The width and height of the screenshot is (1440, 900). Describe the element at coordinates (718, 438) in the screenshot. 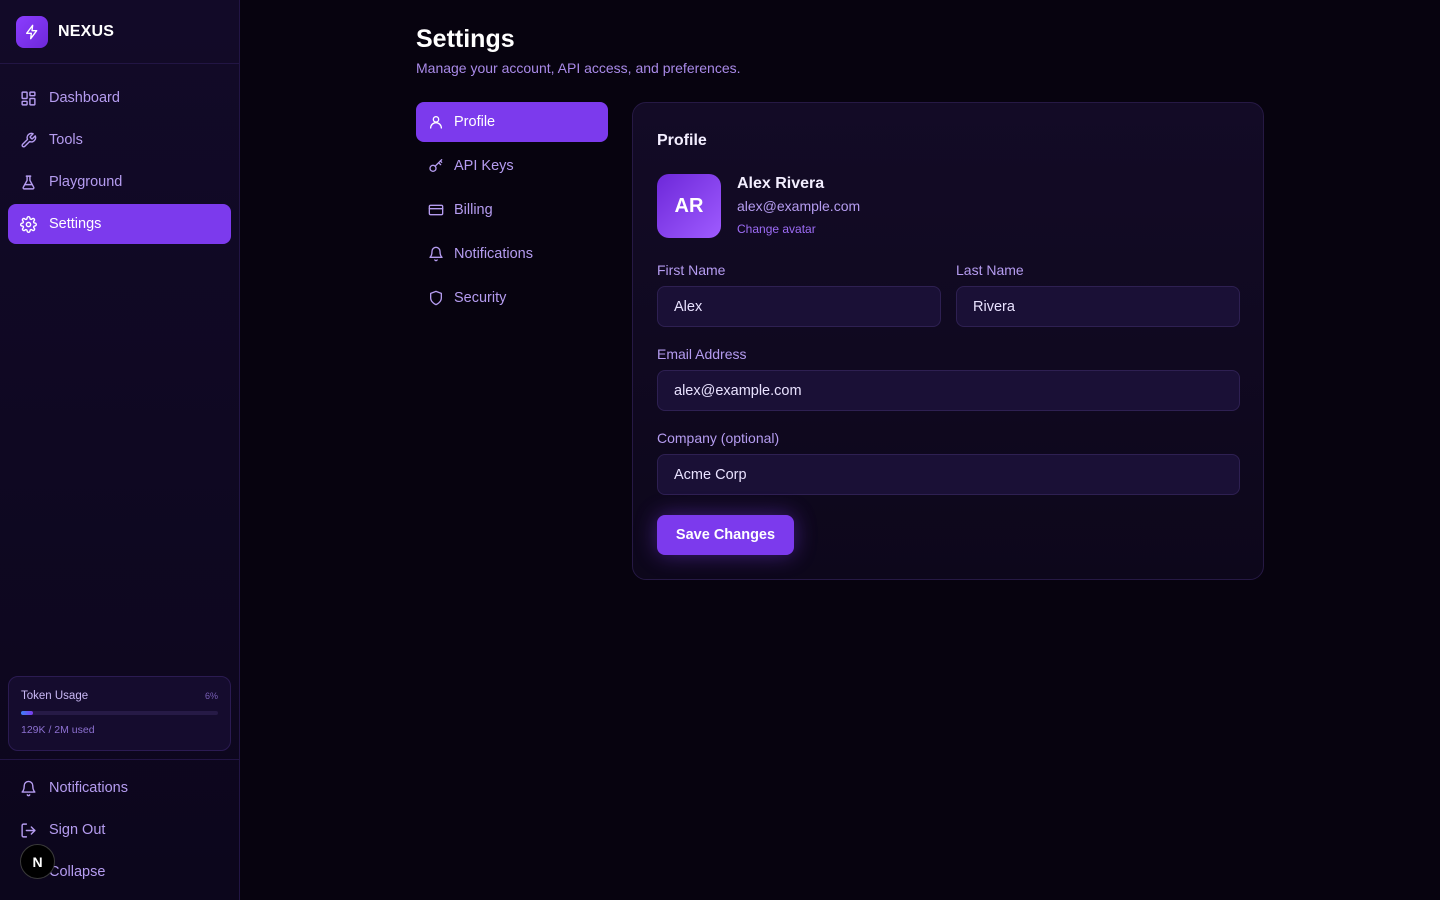

I see `company-label: Company (optional)` at that location.